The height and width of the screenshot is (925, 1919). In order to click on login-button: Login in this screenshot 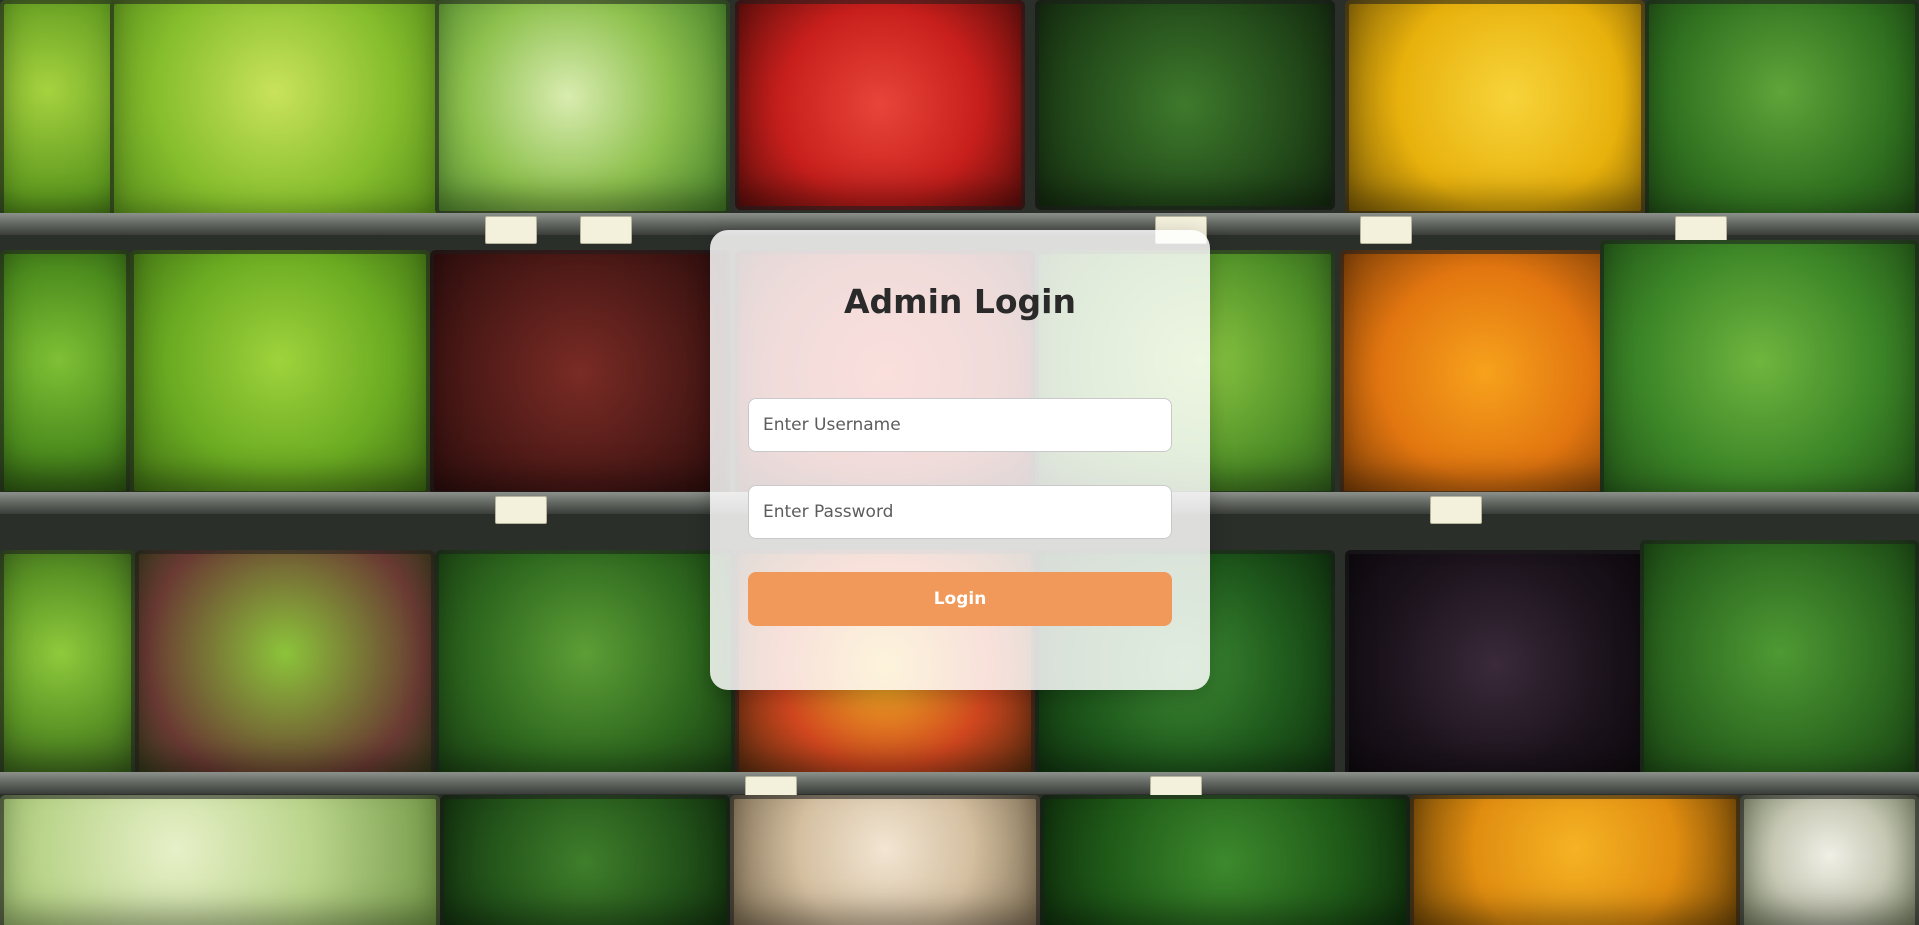, I will do `click(960, 599)`.